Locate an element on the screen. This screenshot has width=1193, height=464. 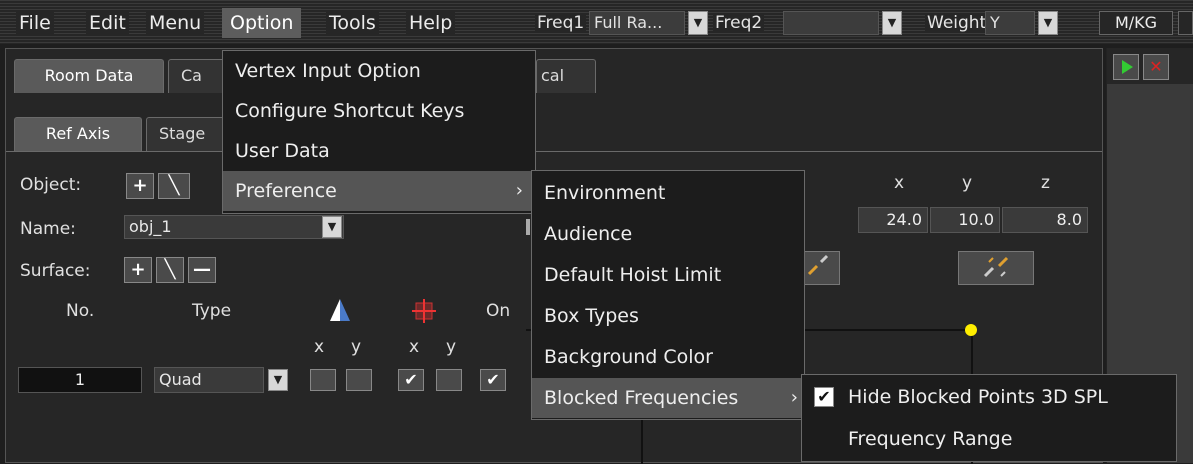
minus-icon: — is located at coordinates (202, 269).